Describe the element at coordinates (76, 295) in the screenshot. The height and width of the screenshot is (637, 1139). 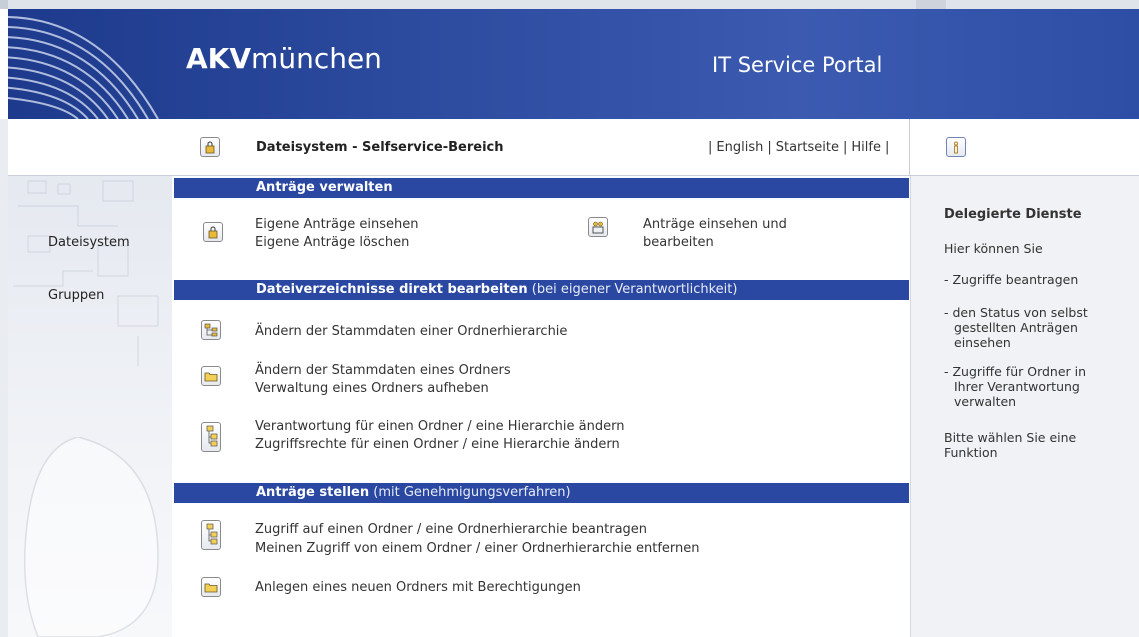
I see `sidebar-item-gruppen: Gruppen` at that location.